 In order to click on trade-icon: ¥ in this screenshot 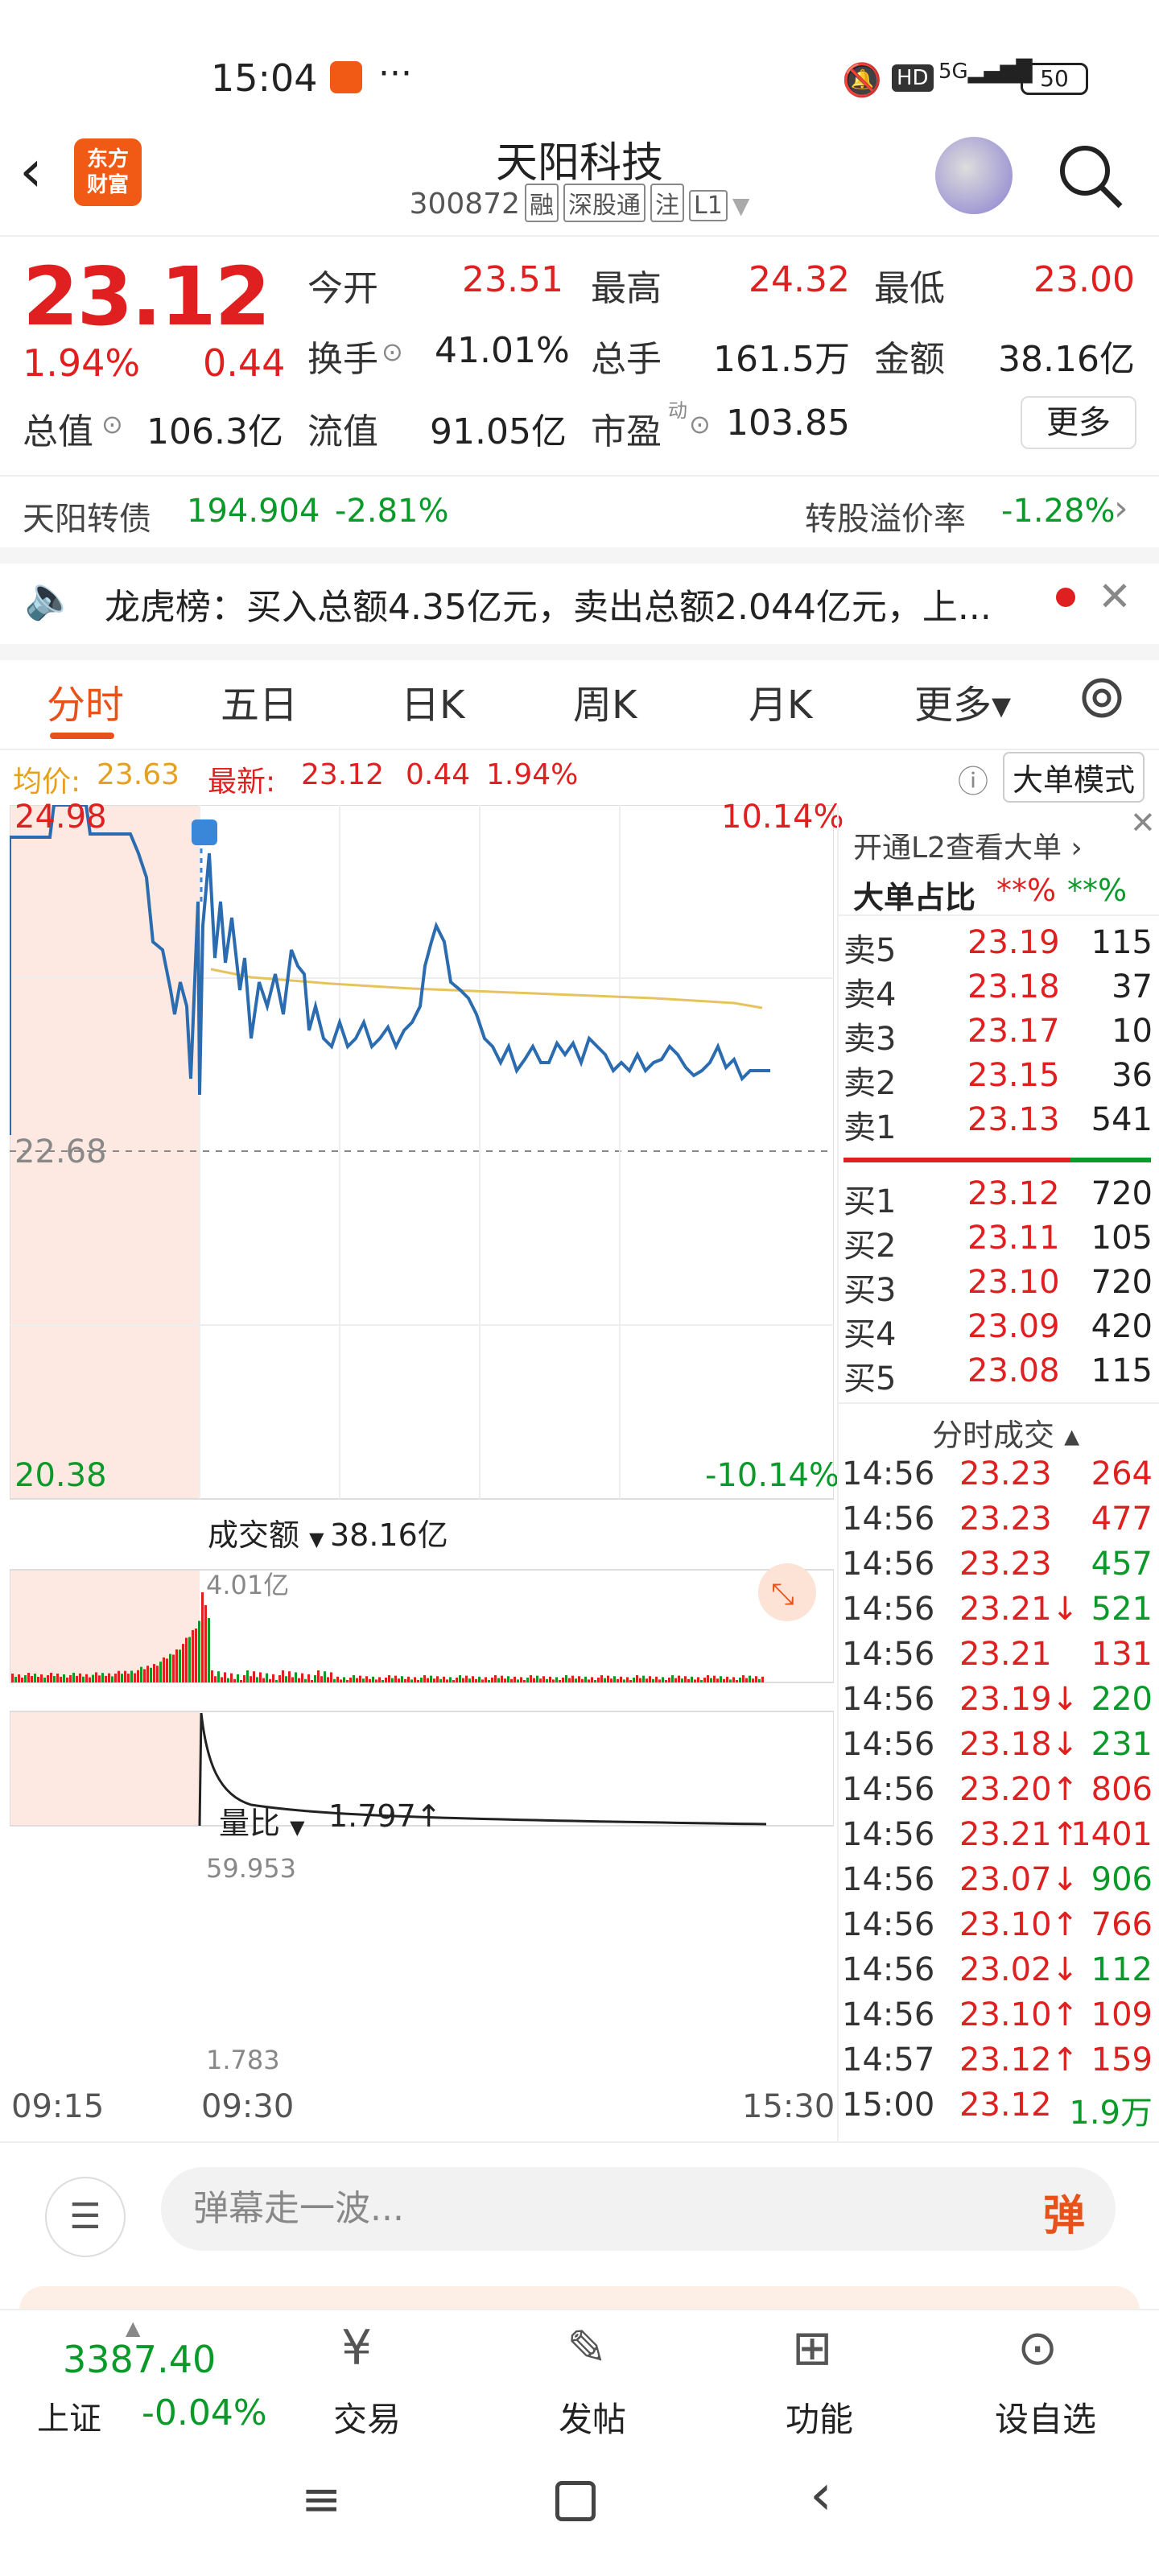, I will do `click(356, 2348)`.